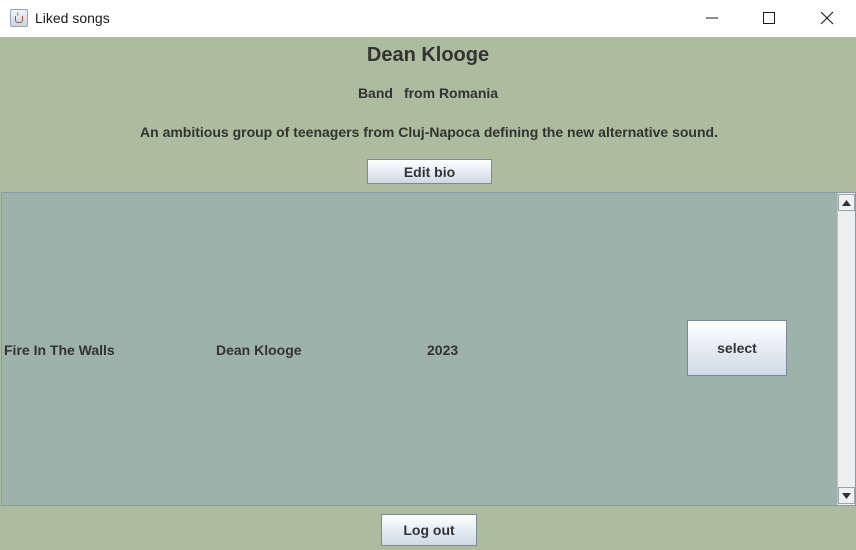 This screenshot has height=550, width=856. Describe the element at coordinates (19, 18) in the screenshot. I see `java-cup-icon` at that location.